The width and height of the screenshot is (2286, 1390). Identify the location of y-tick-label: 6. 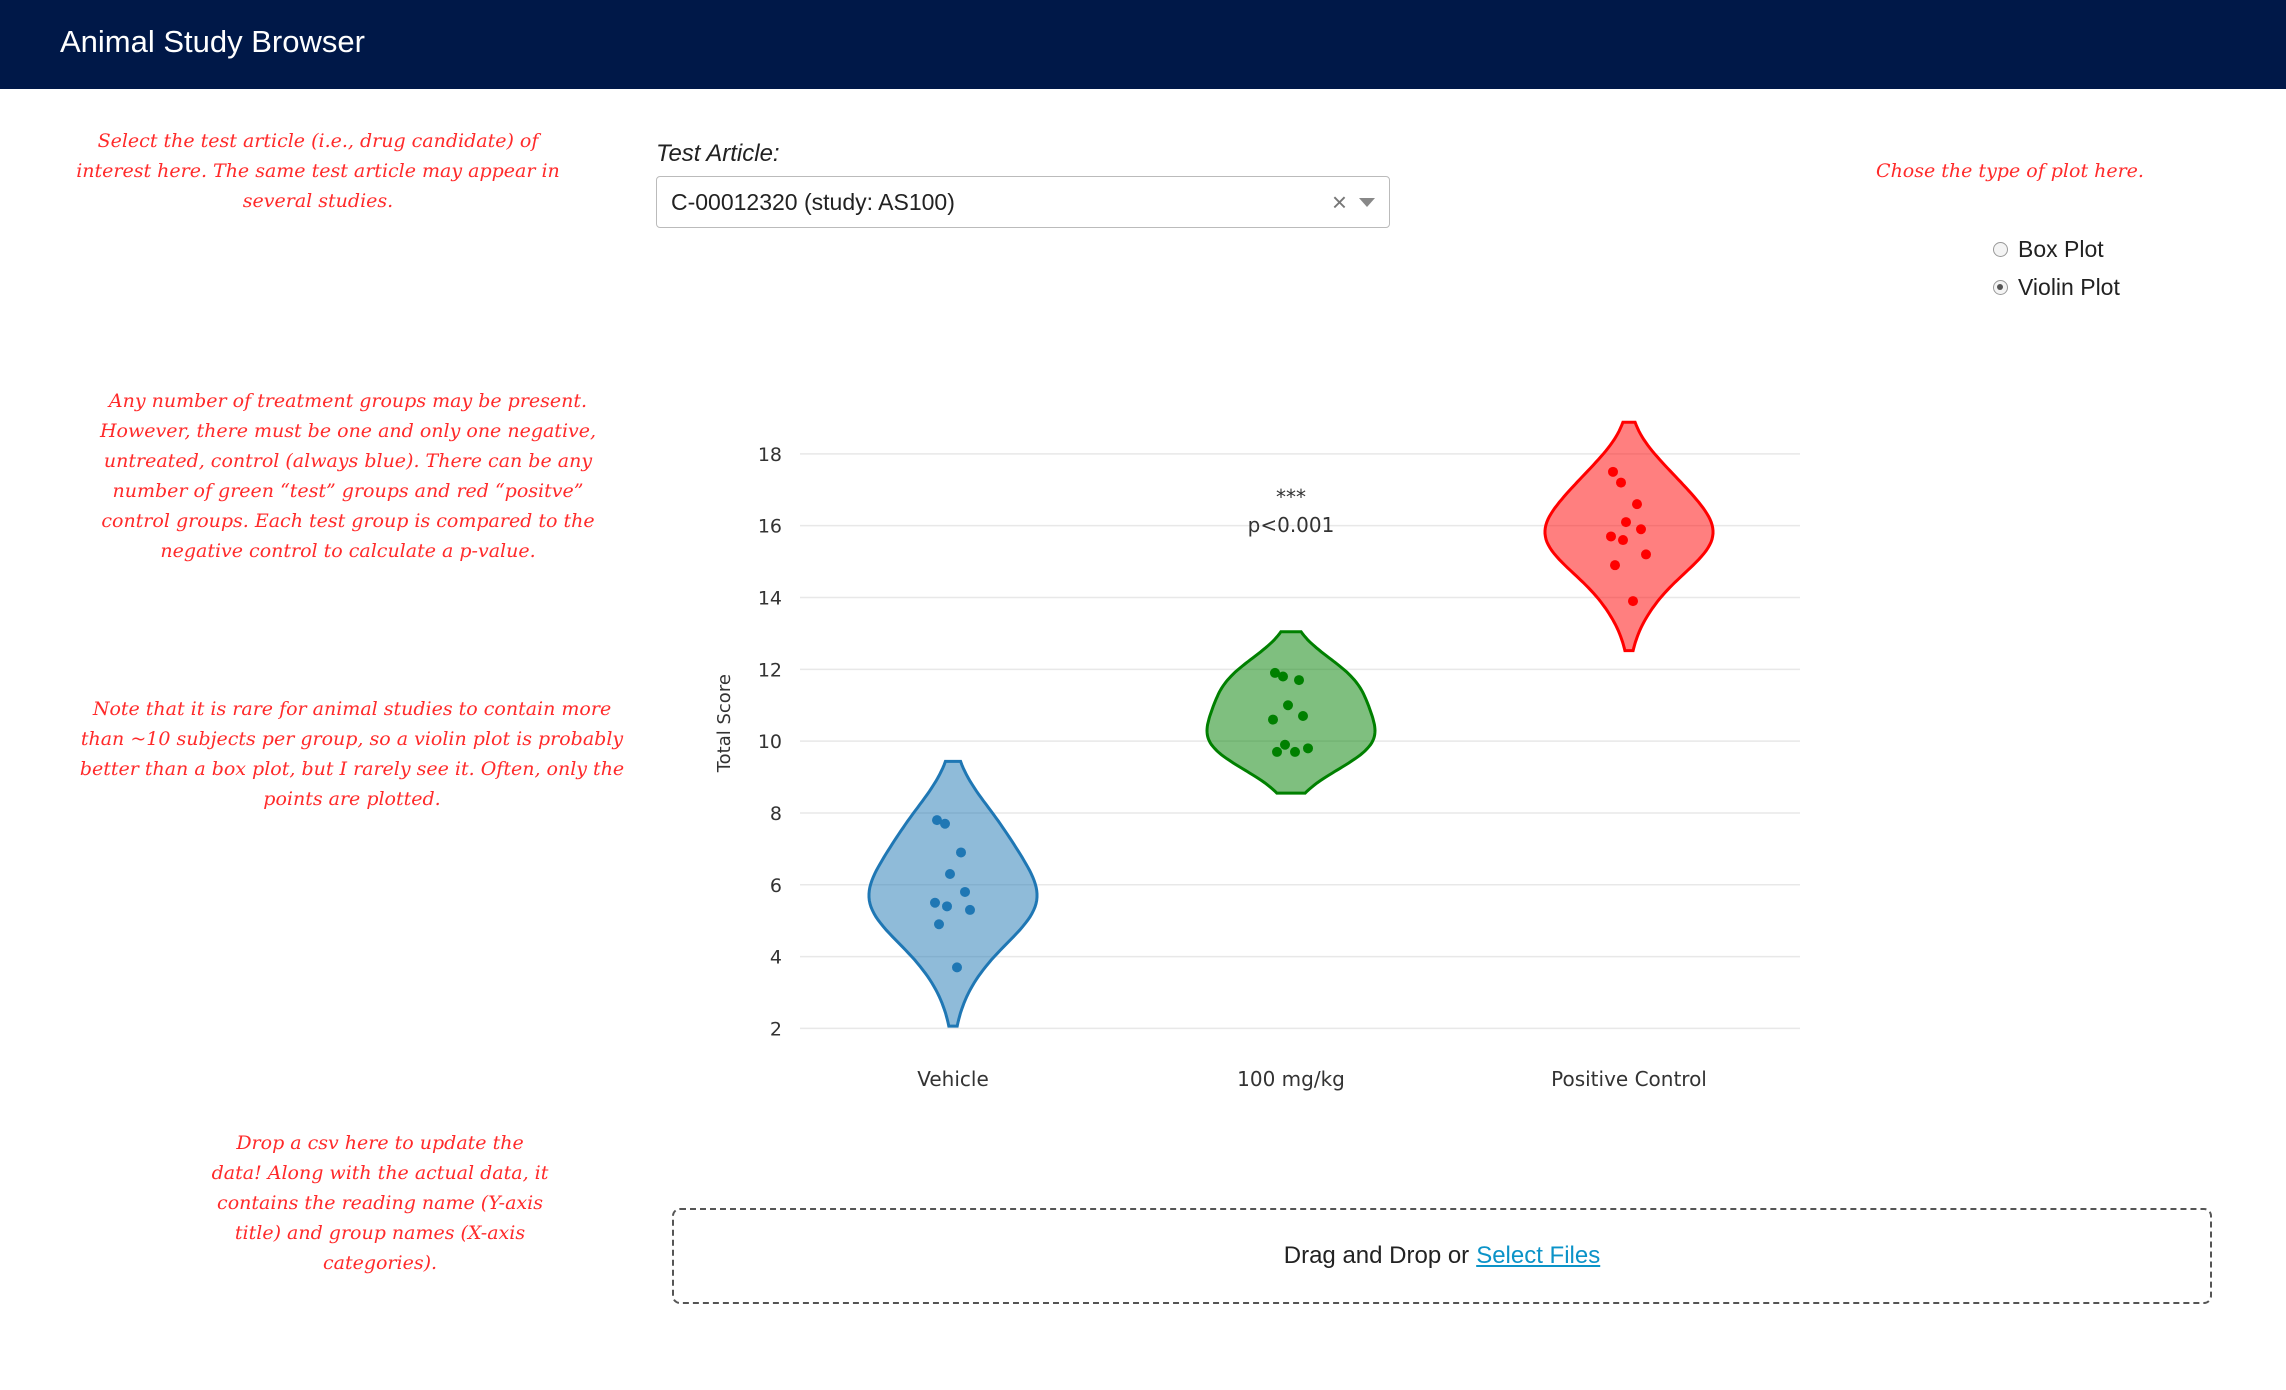
(776, 886).